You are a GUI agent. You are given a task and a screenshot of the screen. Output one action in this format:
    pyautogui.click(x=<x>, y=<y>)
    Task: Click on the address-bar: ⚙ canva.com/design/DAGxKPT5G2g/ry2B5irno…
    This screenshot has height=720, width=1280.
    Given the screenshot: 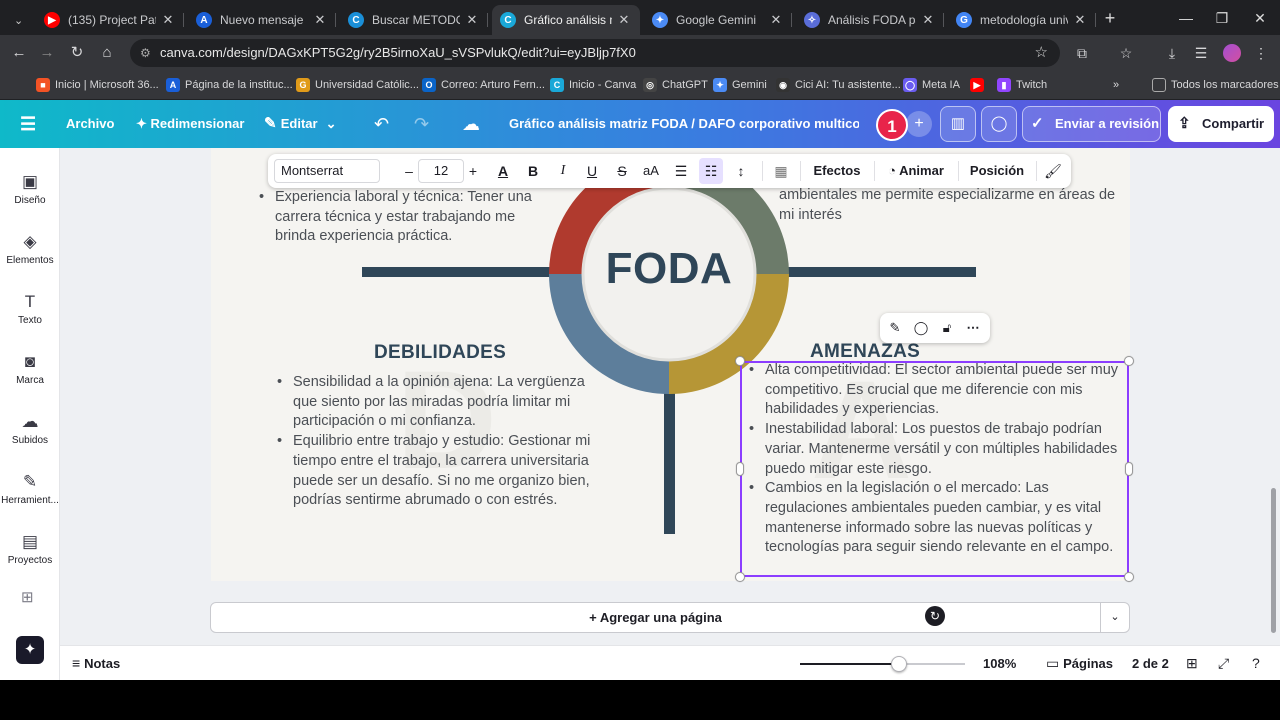 What is the action you would take?
    pyautogui.click(x=595, y=53)
    